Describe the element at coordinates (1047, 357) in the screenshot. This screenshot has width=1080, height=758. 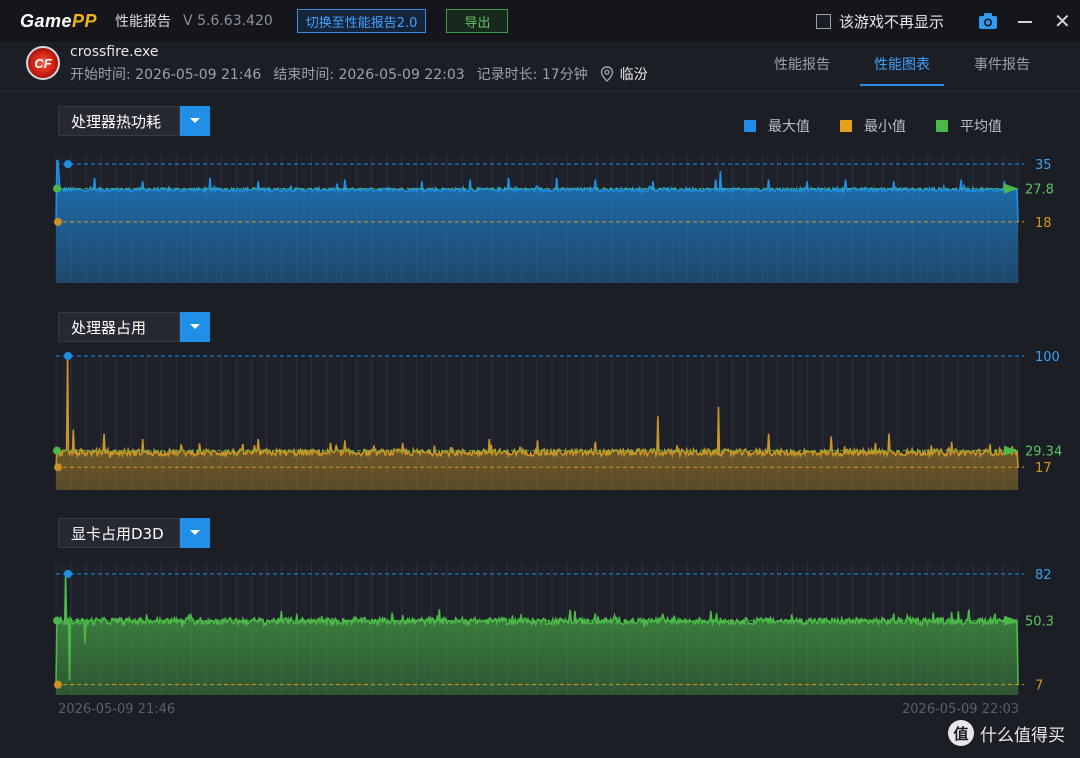
I see `max-value-label: 100` at that location.